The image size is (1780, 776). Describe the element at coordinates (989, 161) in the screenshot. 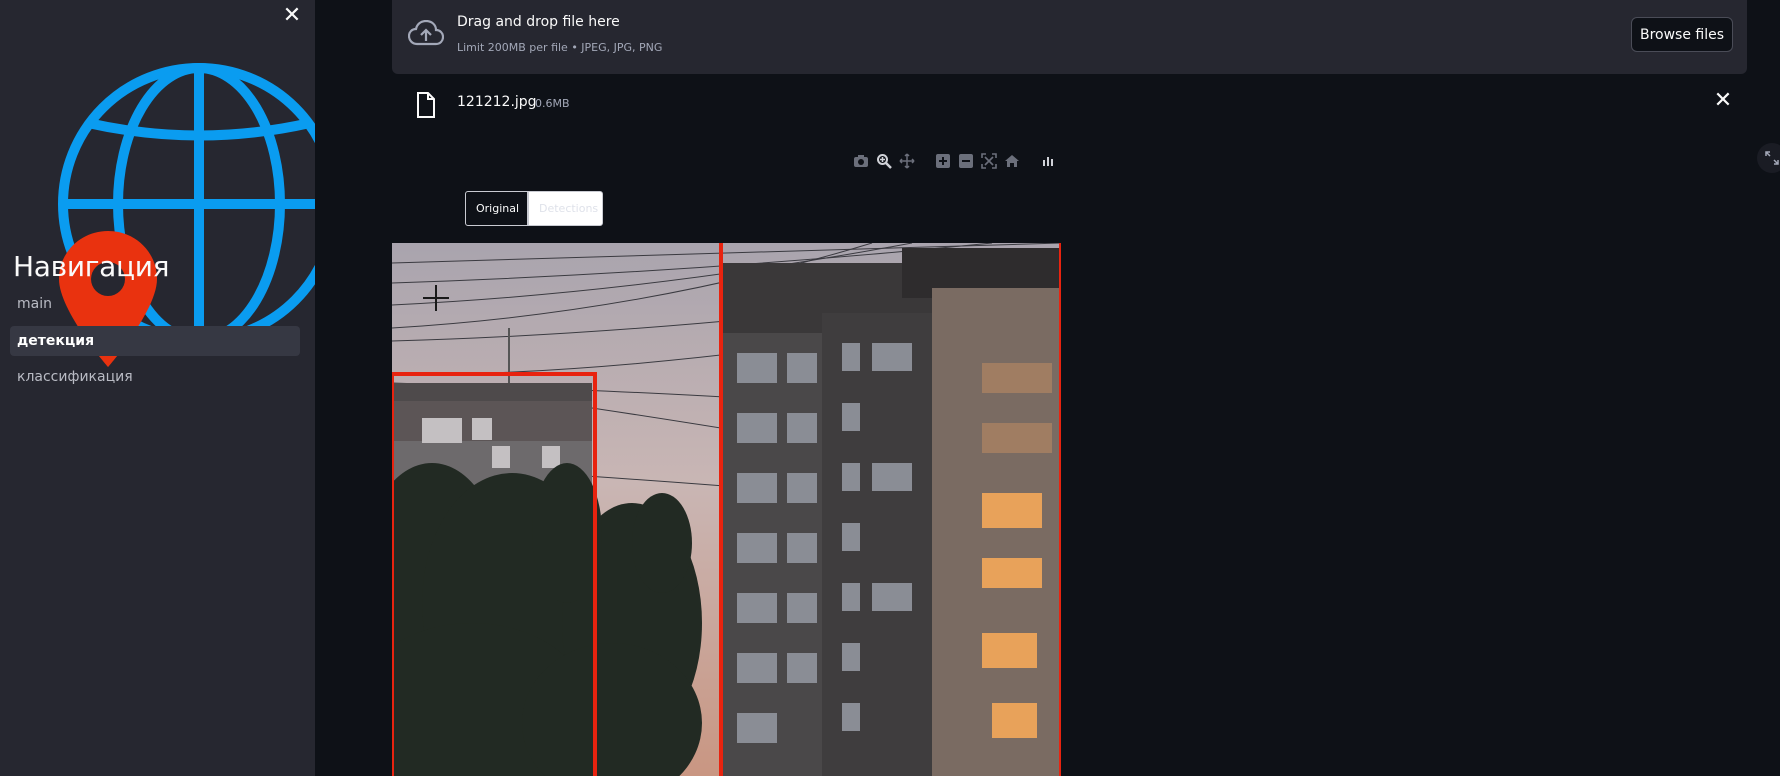

I see `autoscale-icon` at that location.